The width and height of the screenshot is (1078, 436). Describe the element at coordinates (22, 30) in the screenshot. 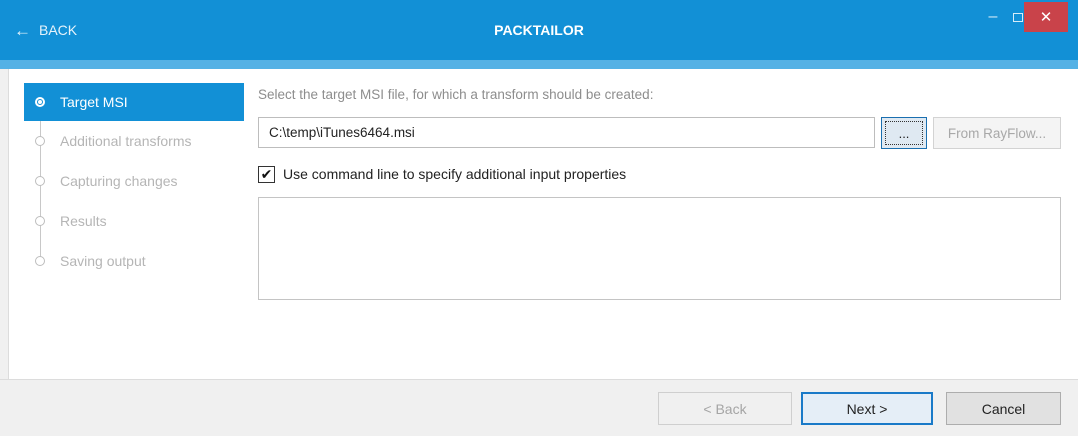

I see `back-arrow-icon: ←` at that location.